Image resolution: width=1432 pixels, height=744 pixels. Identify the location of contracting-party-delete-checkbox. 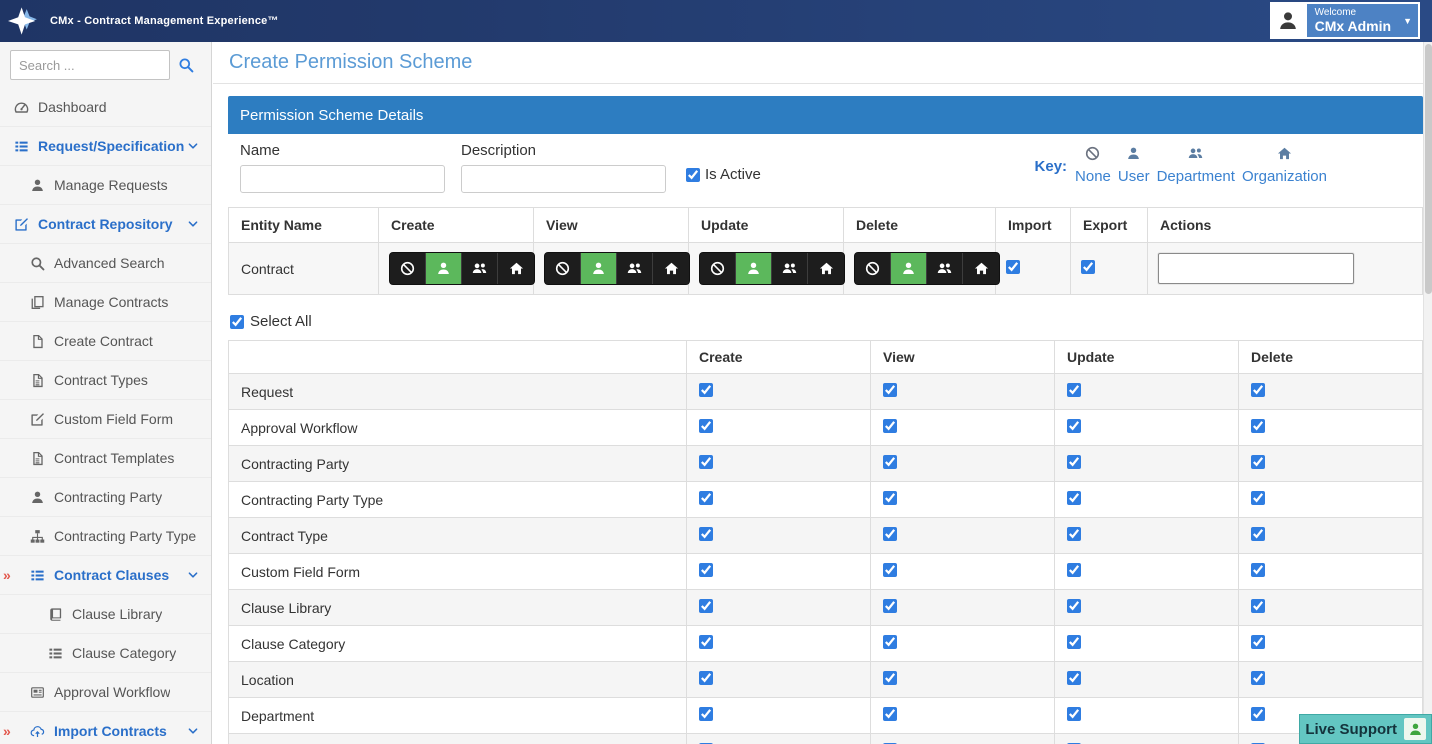
(1258, 462).